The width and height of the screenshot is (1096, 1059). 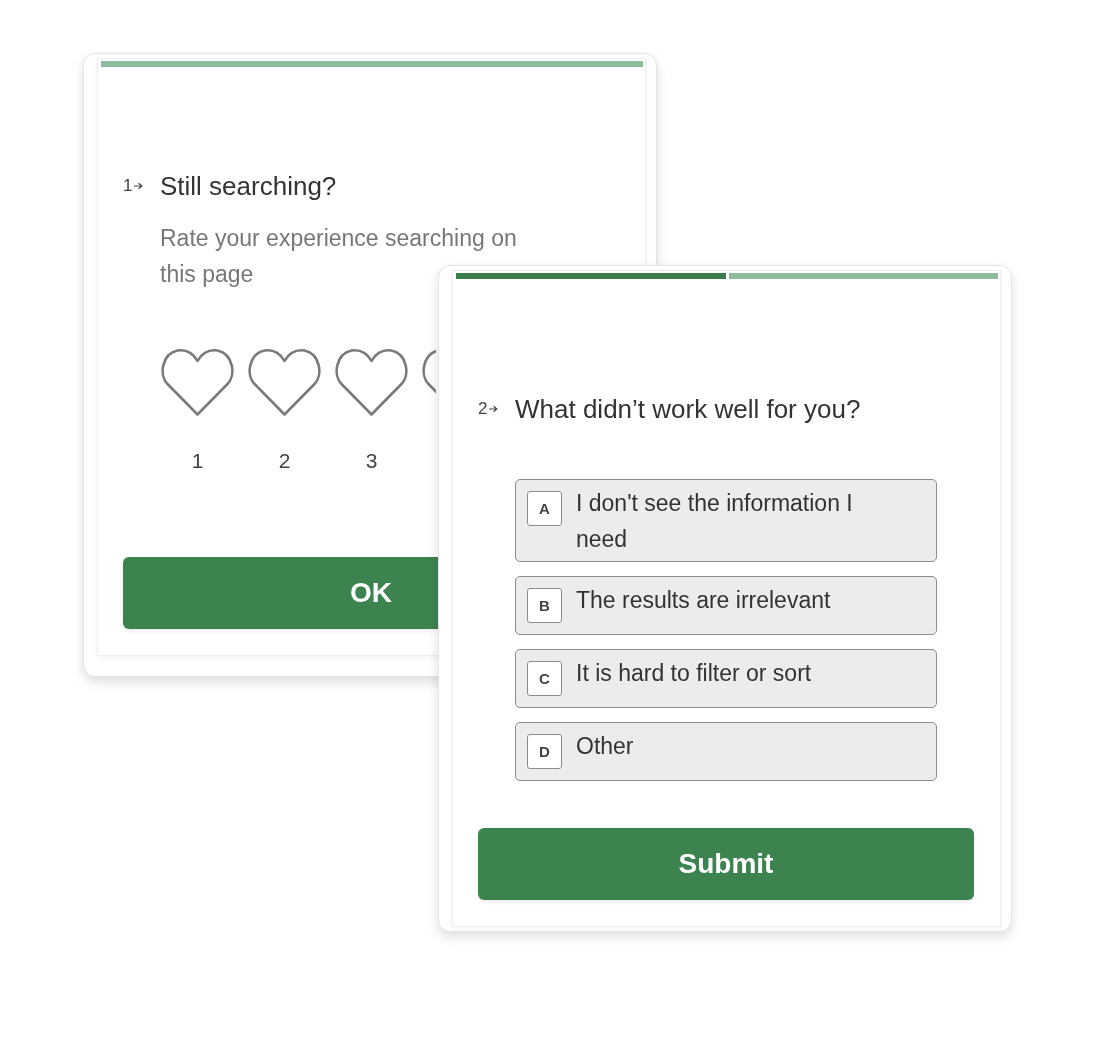 What do you see at coordinates (284, 461) in the screenshot?
I see `rating-label: 2` at bounding box center [284, 461].